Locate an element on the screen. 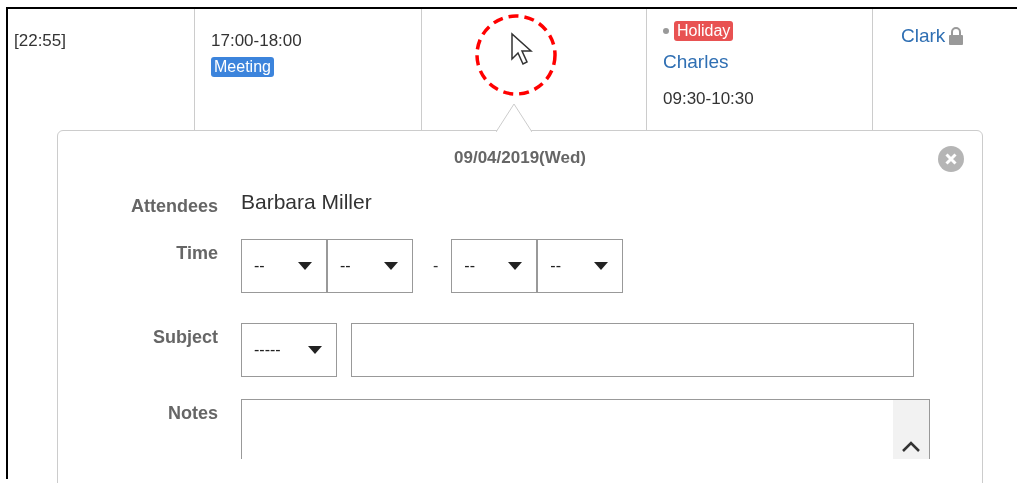  category-label: Holiday is located at coordinates (704, 31).